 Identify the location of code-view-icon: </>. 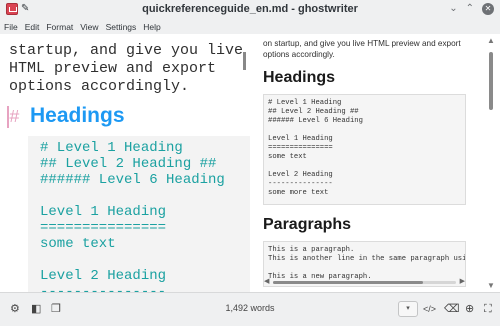
(429, 309).